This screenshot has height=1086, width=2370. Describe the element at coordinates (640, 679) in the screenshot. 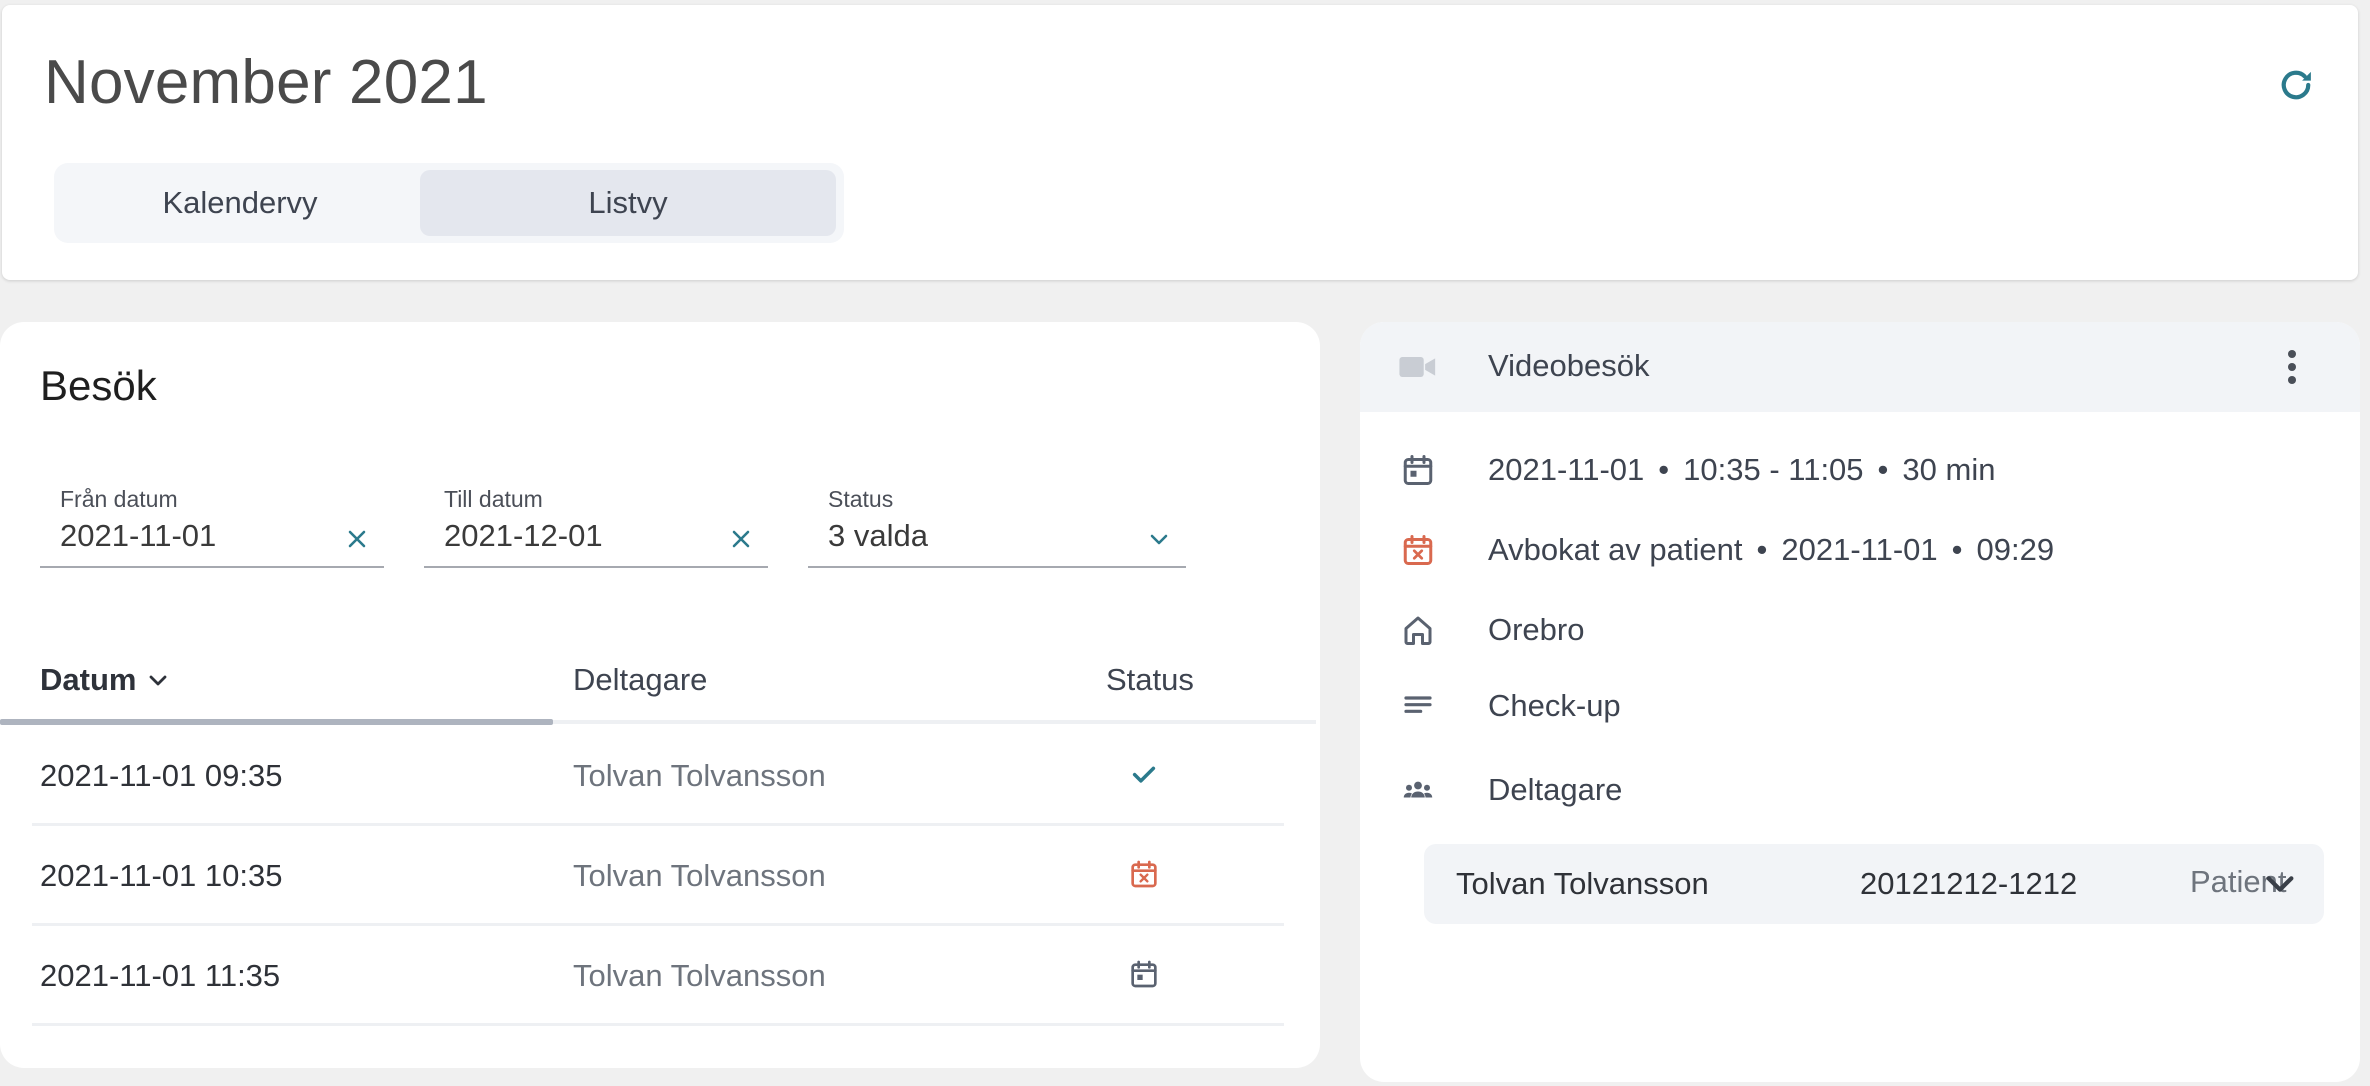

I see `column-participants: Deltagare` at that location.